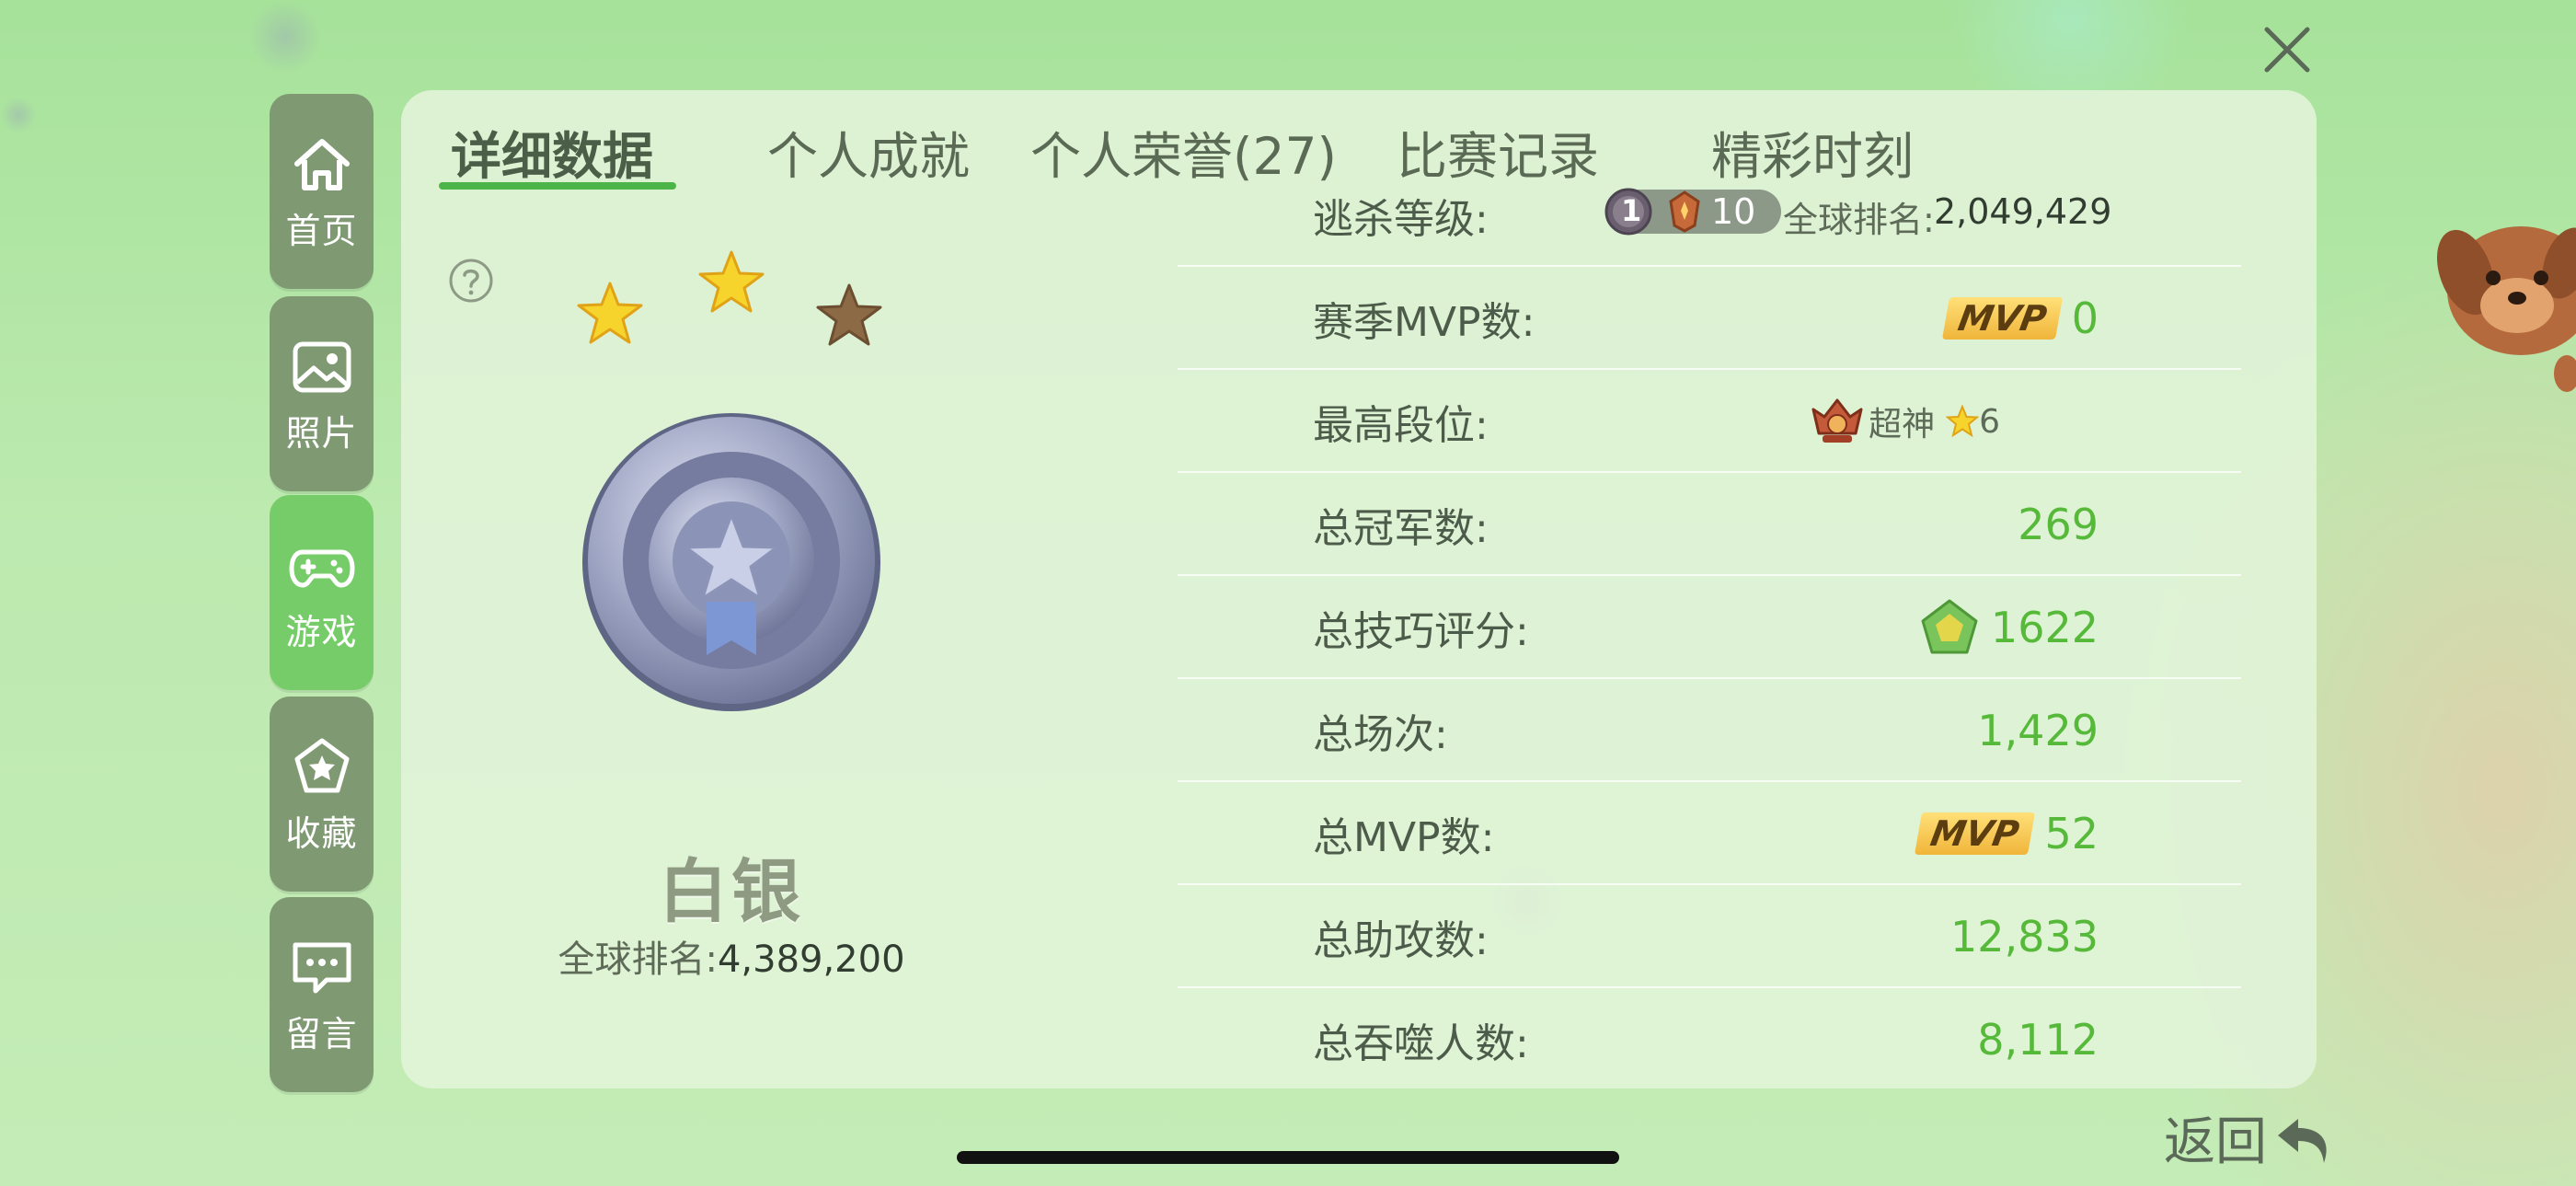 This screenshot has width=2576, height=1186. I want to click on sidebar-item-label: 留言, so click(321, 1033).